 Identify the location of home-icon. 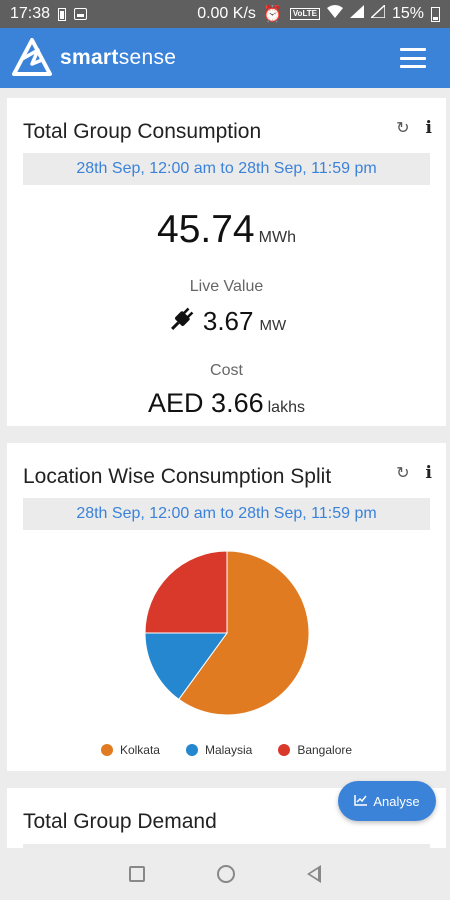
(226, 874).